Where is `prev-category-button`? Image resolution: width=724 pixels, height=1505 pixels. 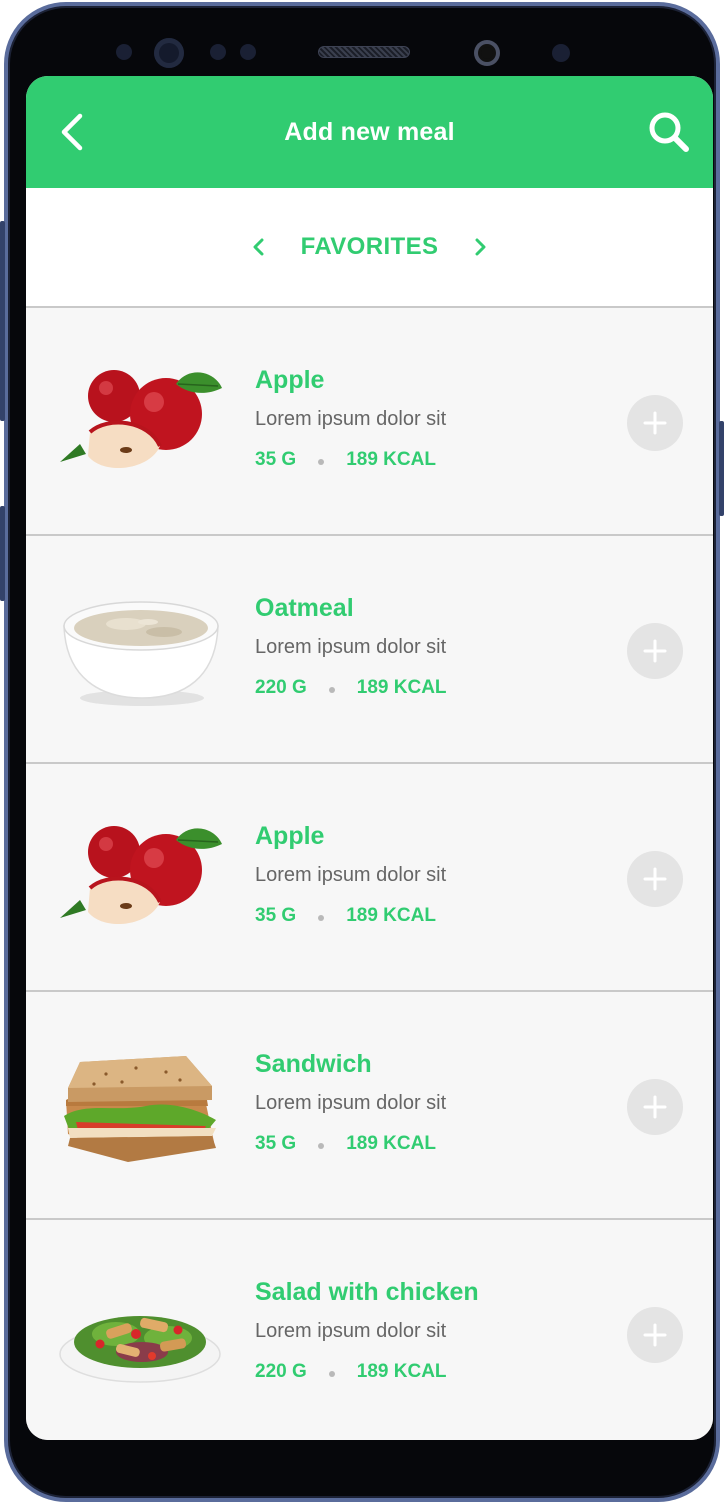 prev-category-button is located at coordinates (259, 247).